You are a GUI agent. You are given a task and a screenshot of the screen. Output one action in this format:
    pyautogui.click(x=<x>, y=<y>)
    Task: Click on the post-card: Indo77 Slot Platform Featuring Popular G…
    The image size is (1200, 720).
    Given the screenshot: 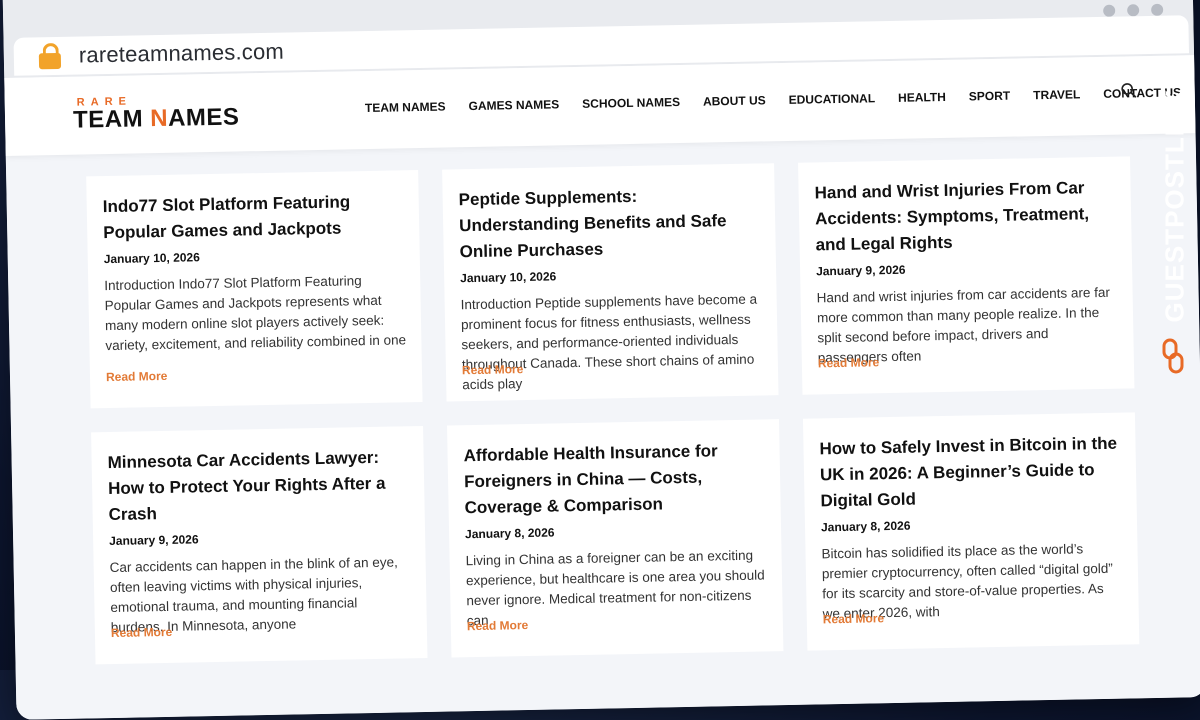 What is the action you would take?
    pyautogui.click(x=254, y=289)
    